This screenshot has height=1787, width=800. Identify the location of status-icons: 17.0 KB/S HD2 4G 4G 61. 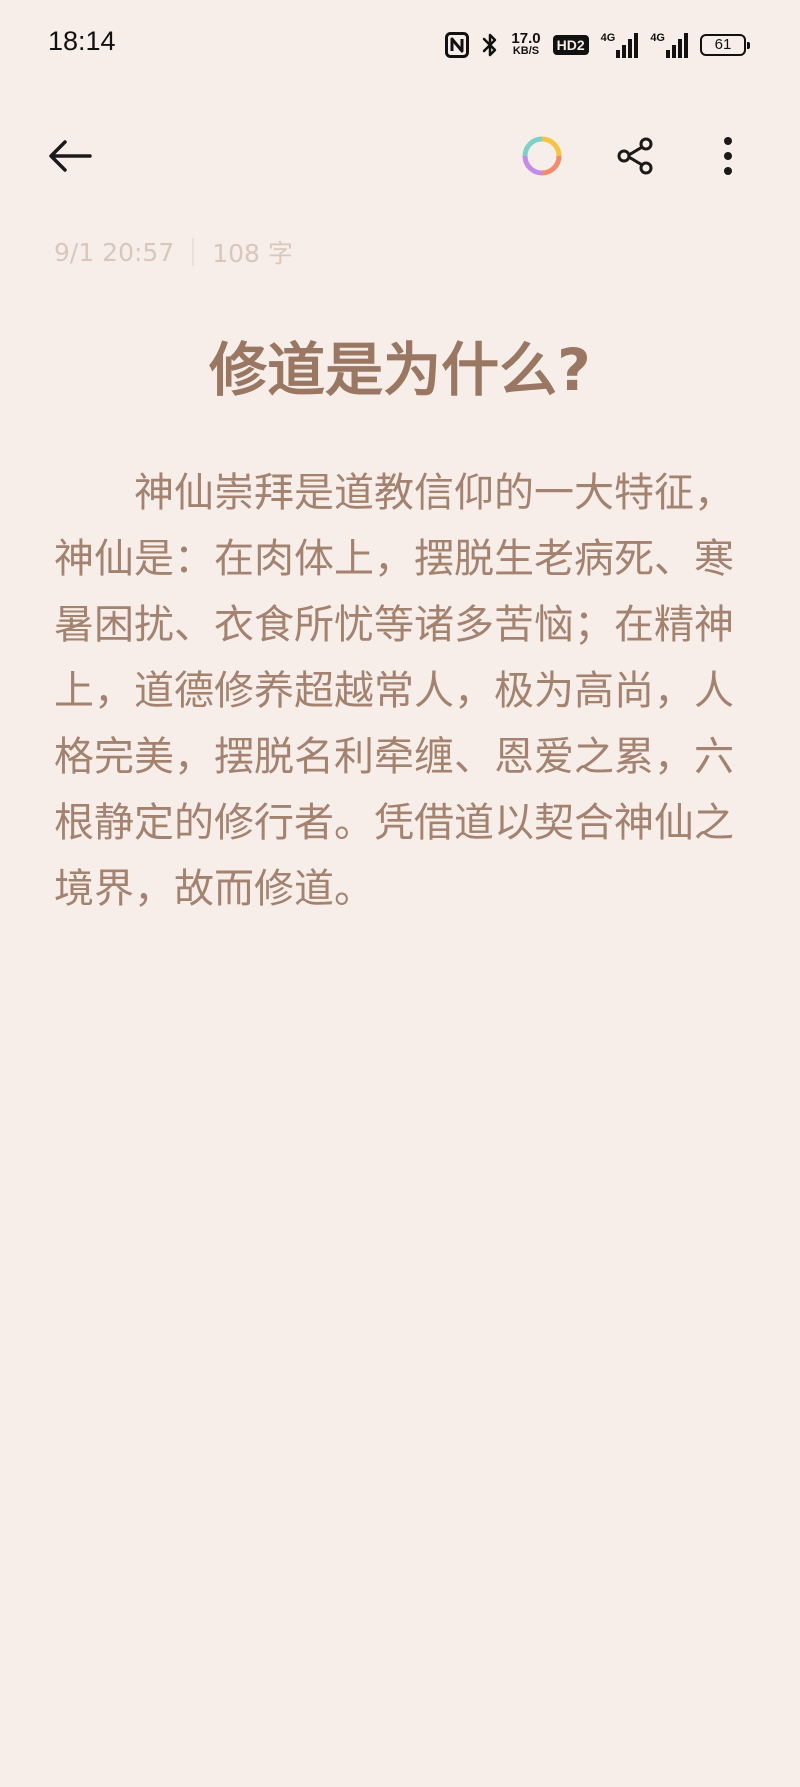
(597, 45).